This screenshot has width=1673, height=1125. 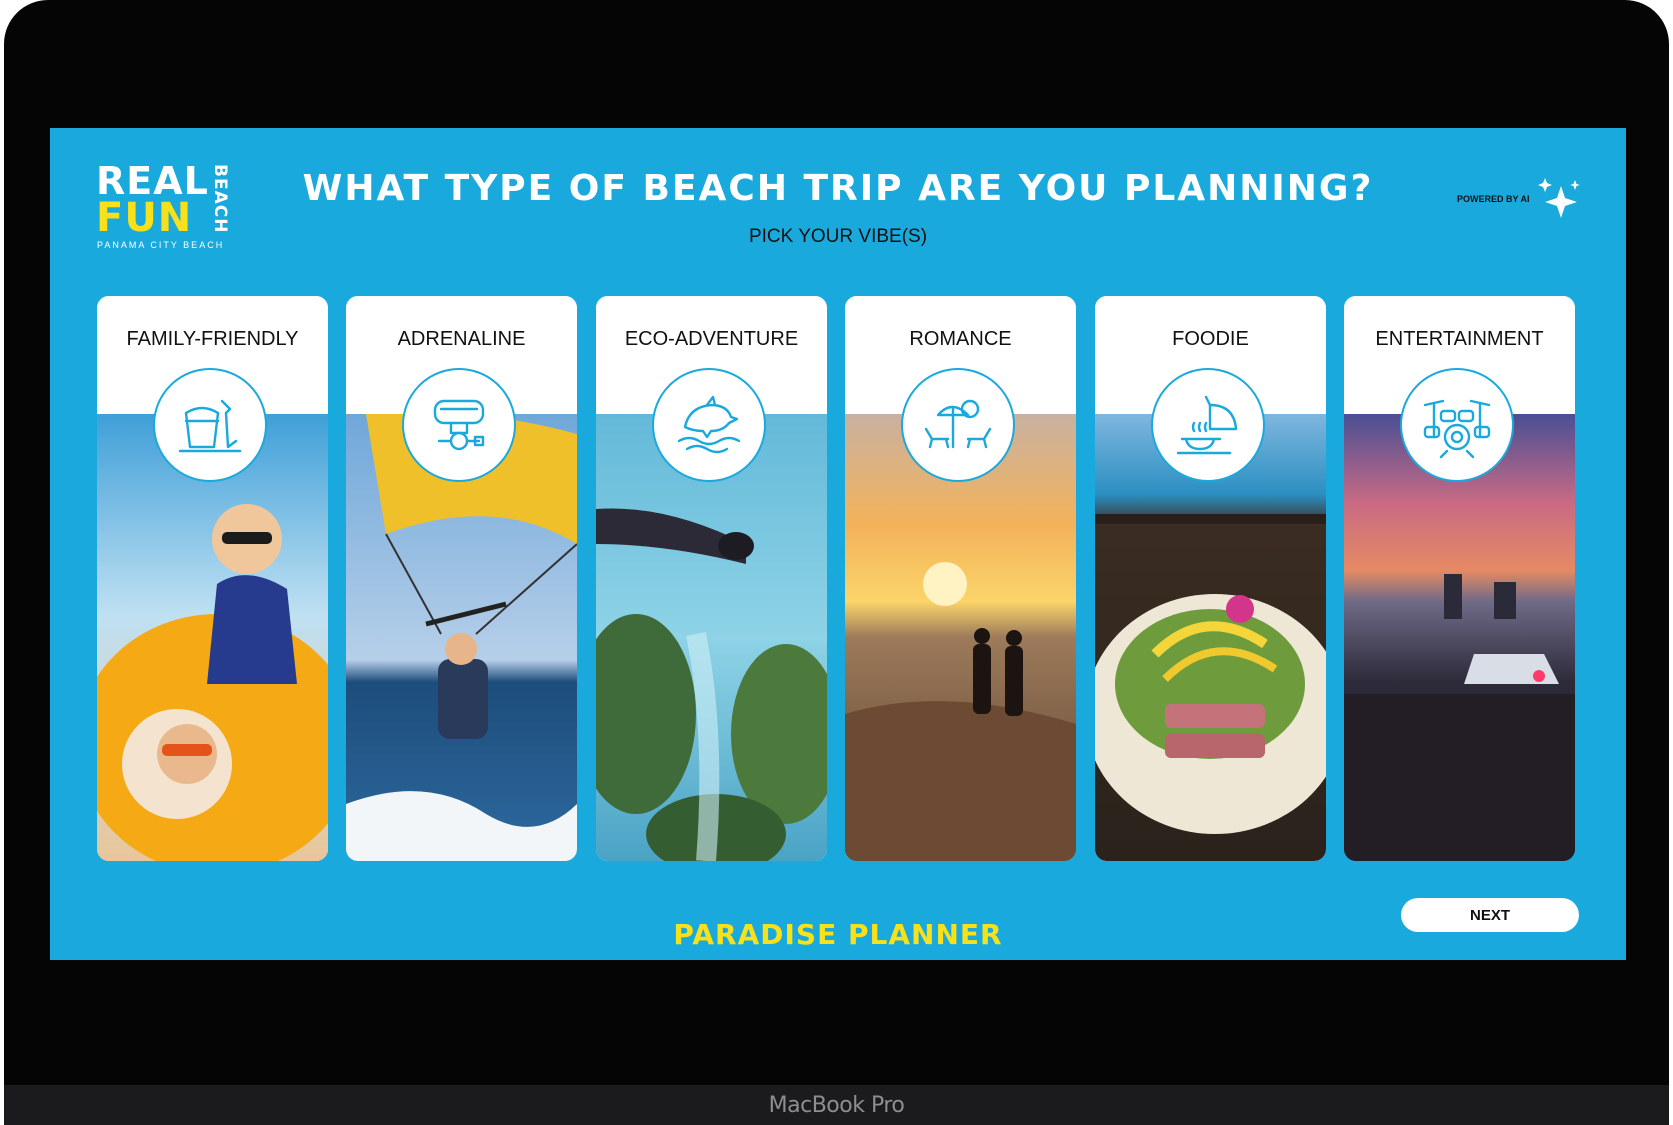 I want to click on beach-loungers-icon, so click(x=958, y=424).